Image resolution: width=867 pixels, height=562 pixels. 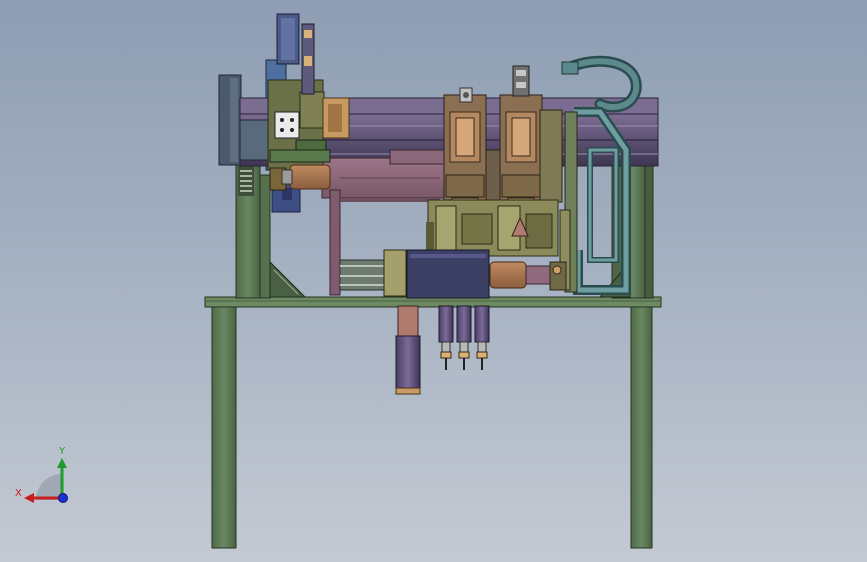 What do you see at coordinates (641, 427) in the screenshot?
I see `table-leg-right` at bounding box center [641, 427].